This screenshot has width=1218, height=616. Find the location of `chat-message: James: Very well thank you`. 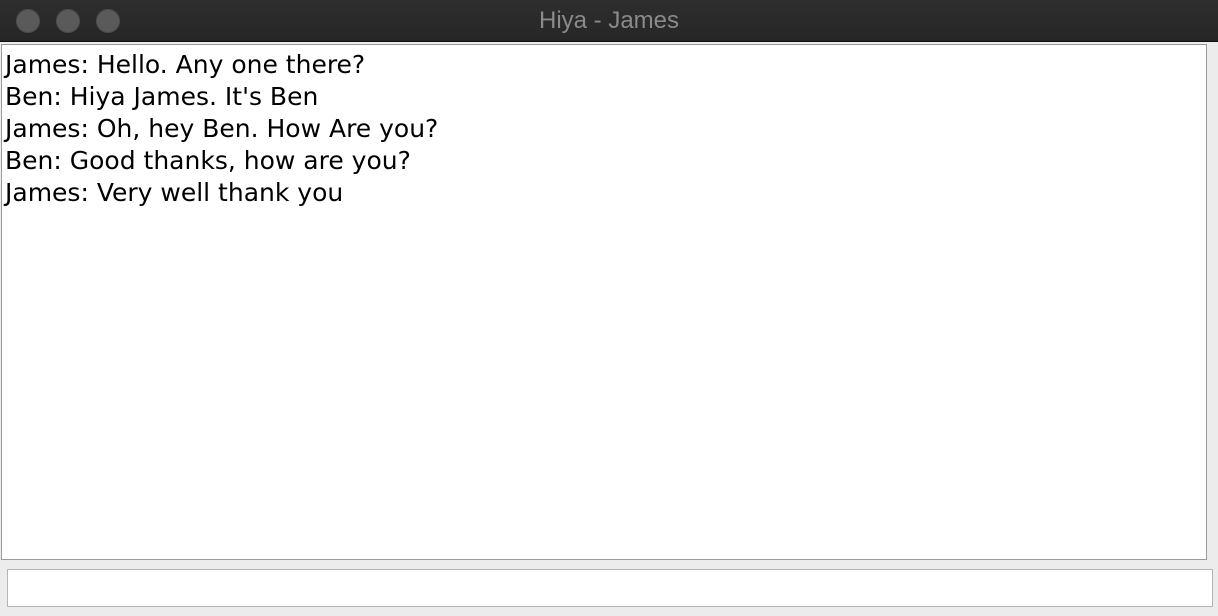

chat-message: James: Very well thank you is located at coordinates (174, 192).